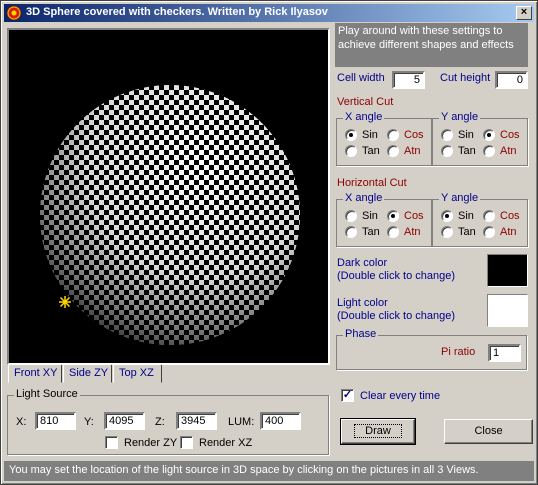  What do you see at coordinates (504, 353) in the screenshot?
I see `pi-ratio-input: 1` at bounding box center [504, 353].